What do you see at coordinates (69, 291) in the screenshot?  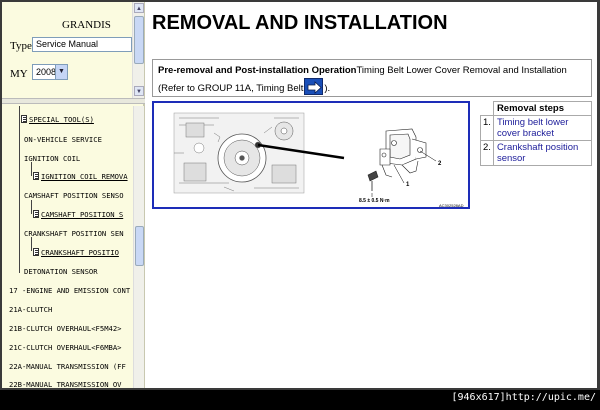 I see `tree-item-group-17: 17 -ENGINE AND EMISSION CONT` at bounding box center [69, 291].